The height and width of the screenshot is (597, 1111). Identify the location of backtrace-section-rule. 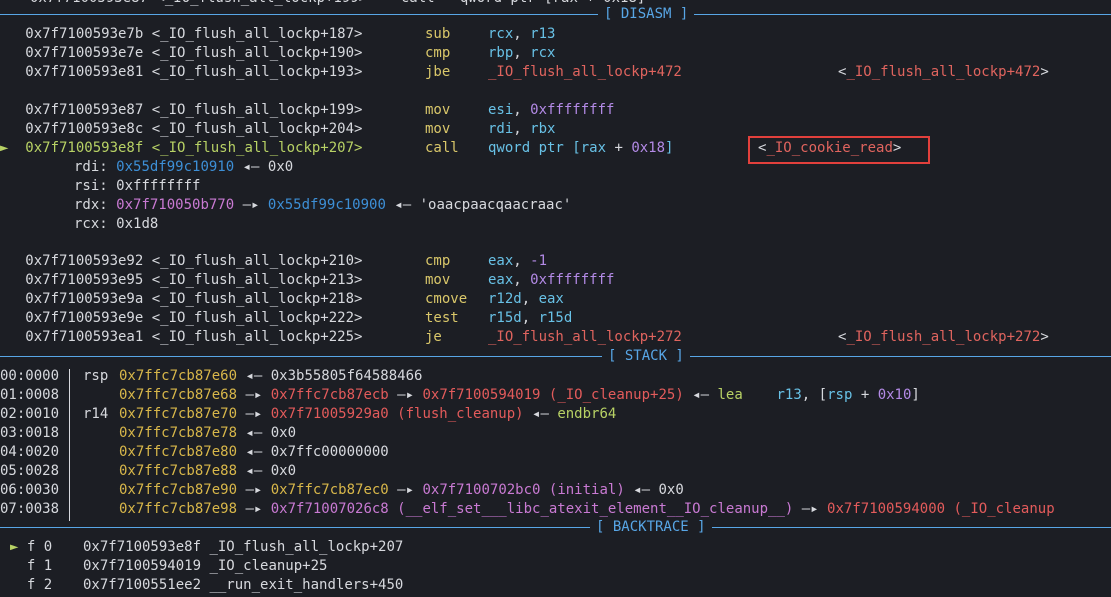
(555, 527).